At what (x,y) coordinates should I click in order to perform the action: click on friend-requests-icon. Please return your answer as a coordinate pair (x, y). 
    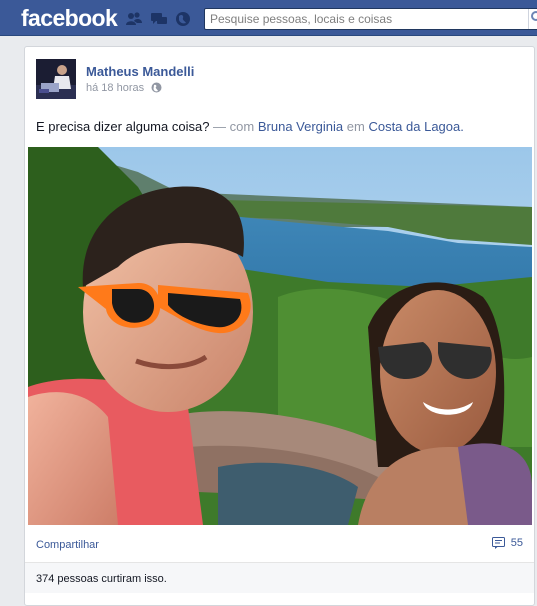
    Looking at the image, I should click on (134, 19).